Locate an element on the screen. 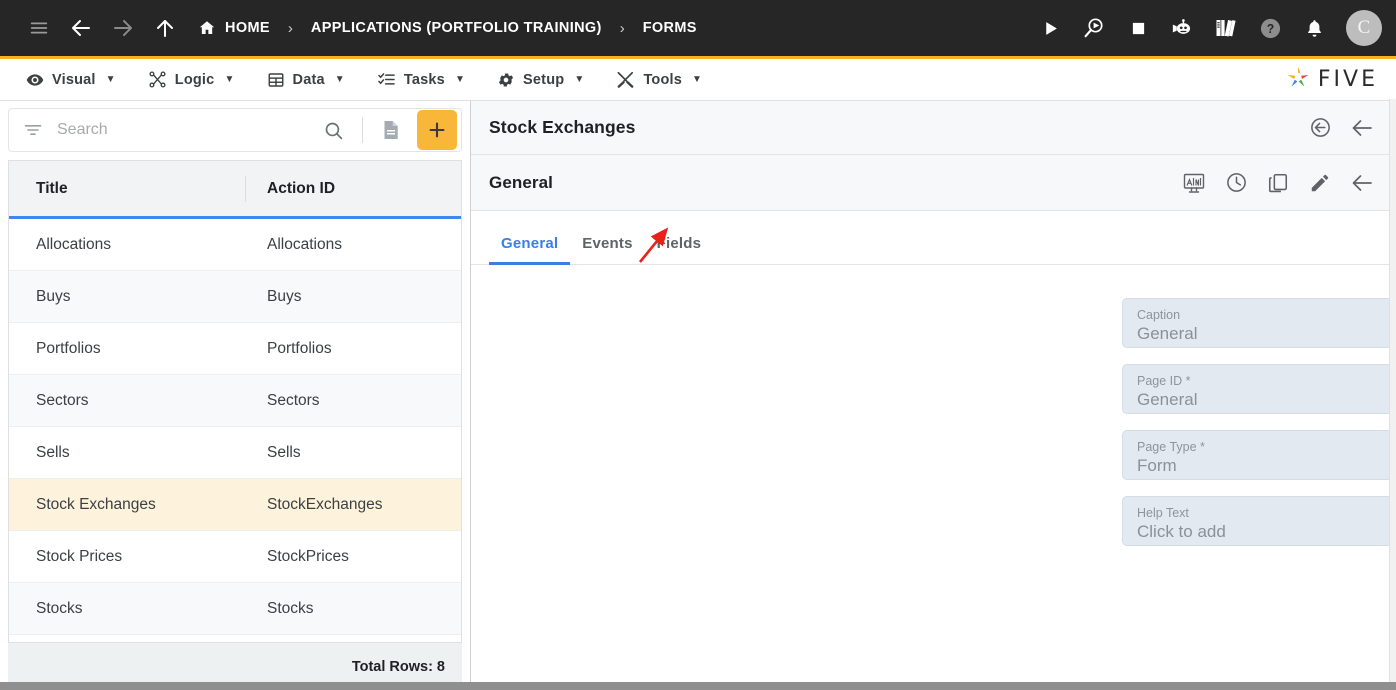  document-icon is located at coordinates (391, 130).